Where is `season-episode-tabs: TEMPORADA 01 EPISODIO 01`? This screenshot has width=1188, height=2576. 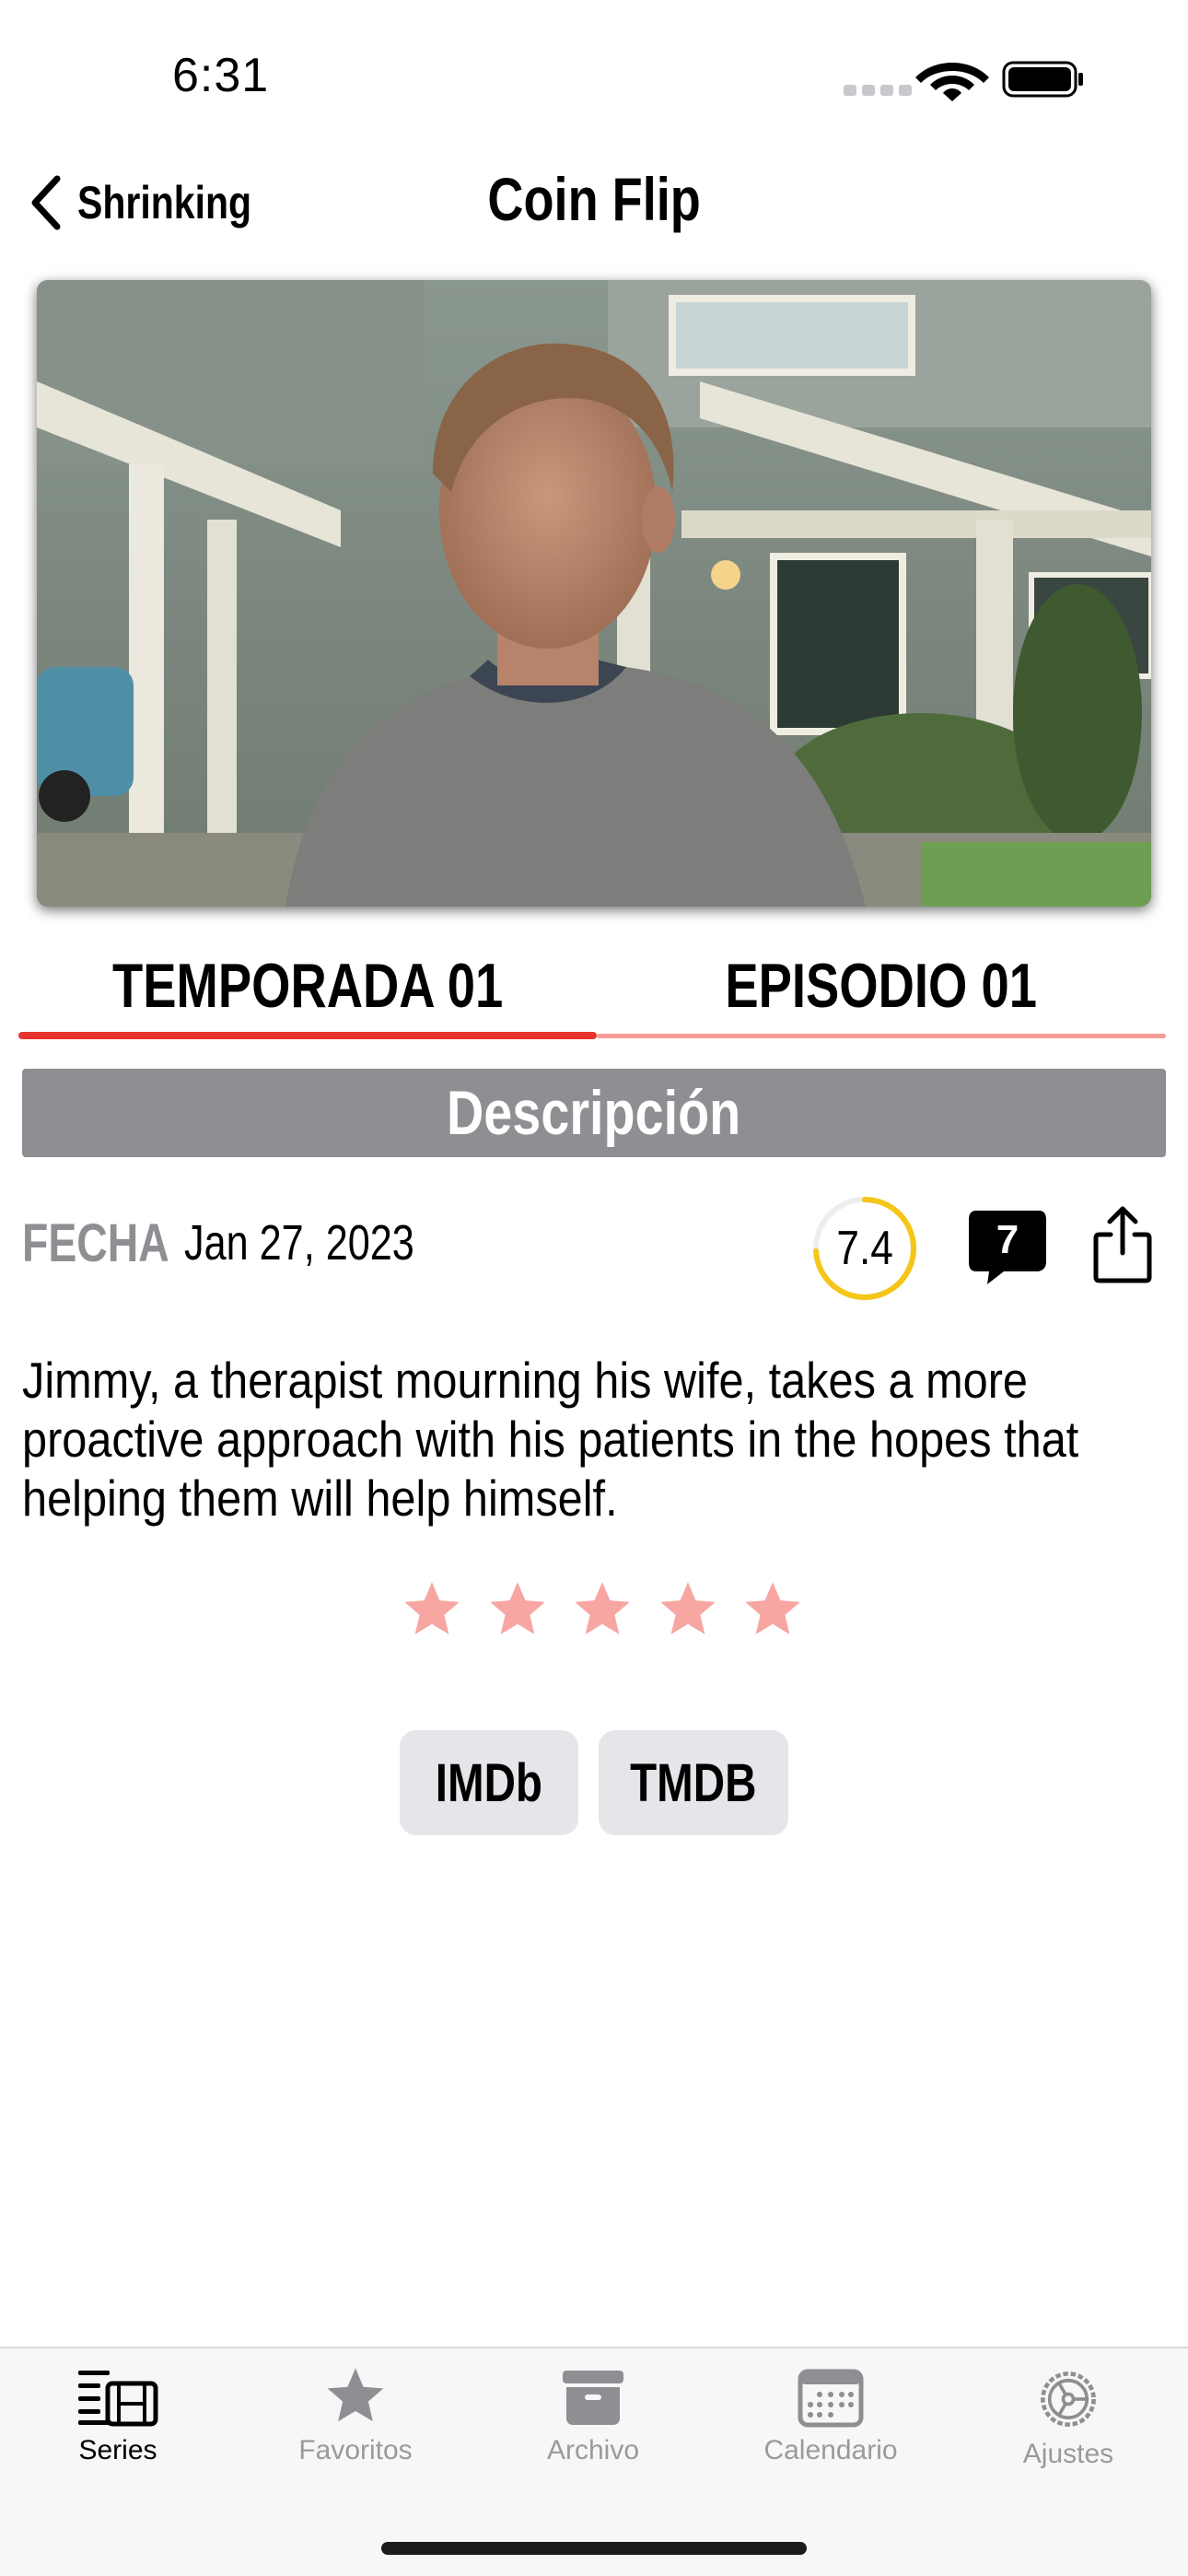
season-episode-tabs: TEMPORADA 01 EPISODIO 01 is located at coordinates (592, 991).